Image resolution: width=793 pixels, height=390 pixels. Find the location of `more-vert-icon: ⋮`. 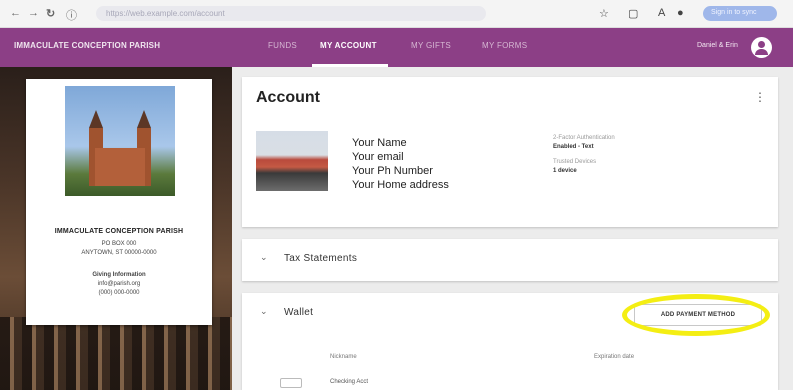

more-vert-icon: ⋮ is located at coordinates (760, 97).